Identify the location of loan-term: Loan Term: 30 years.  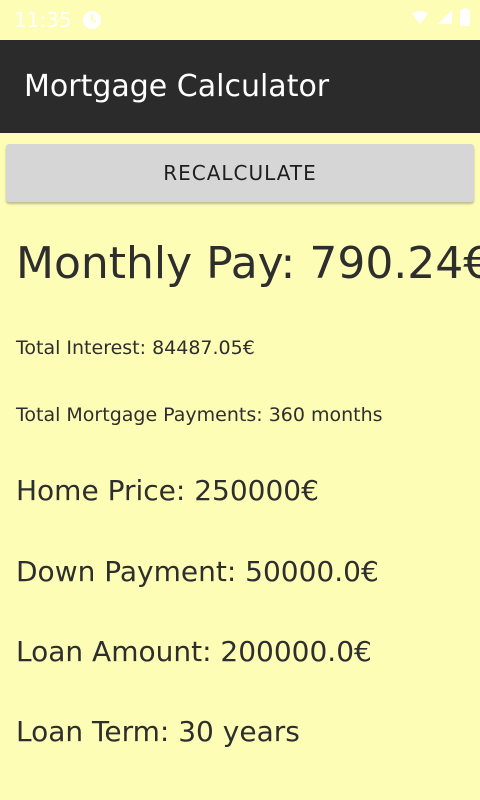
(158, 731).